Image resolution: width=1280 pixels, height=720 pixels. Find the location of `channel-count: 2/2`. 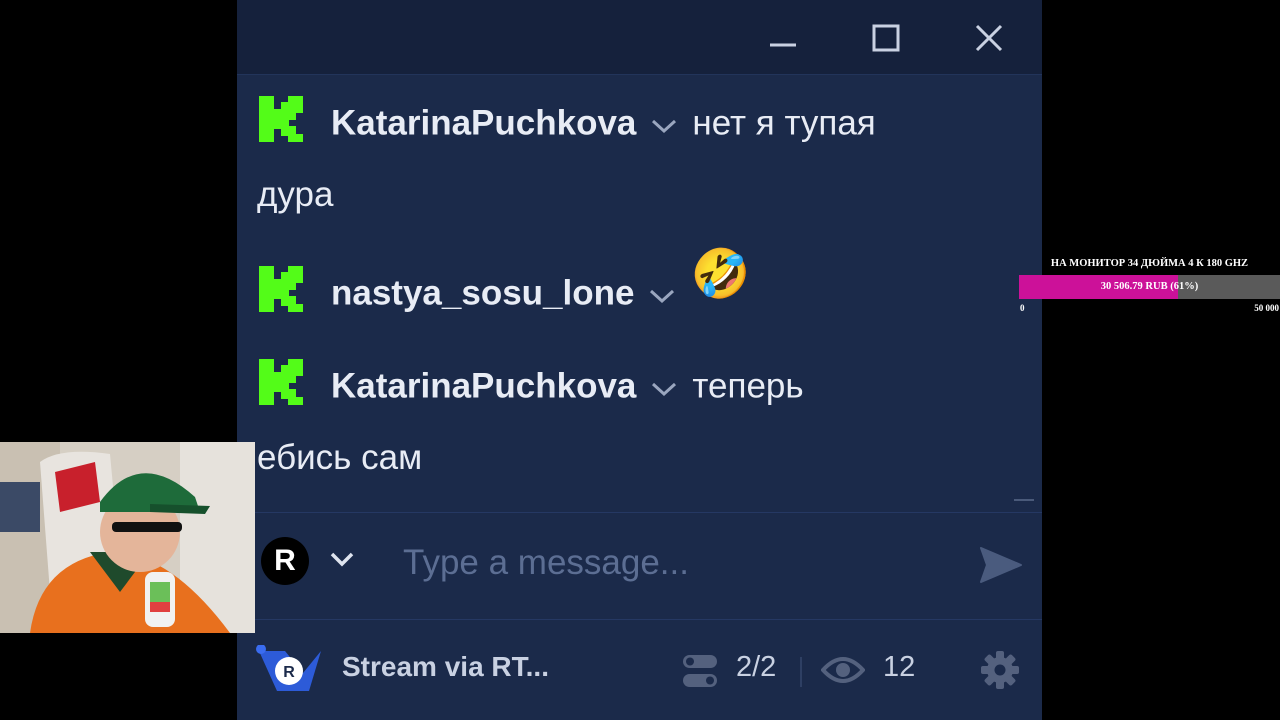

channel-count: 2/2 is located at coordinates (756, 667).